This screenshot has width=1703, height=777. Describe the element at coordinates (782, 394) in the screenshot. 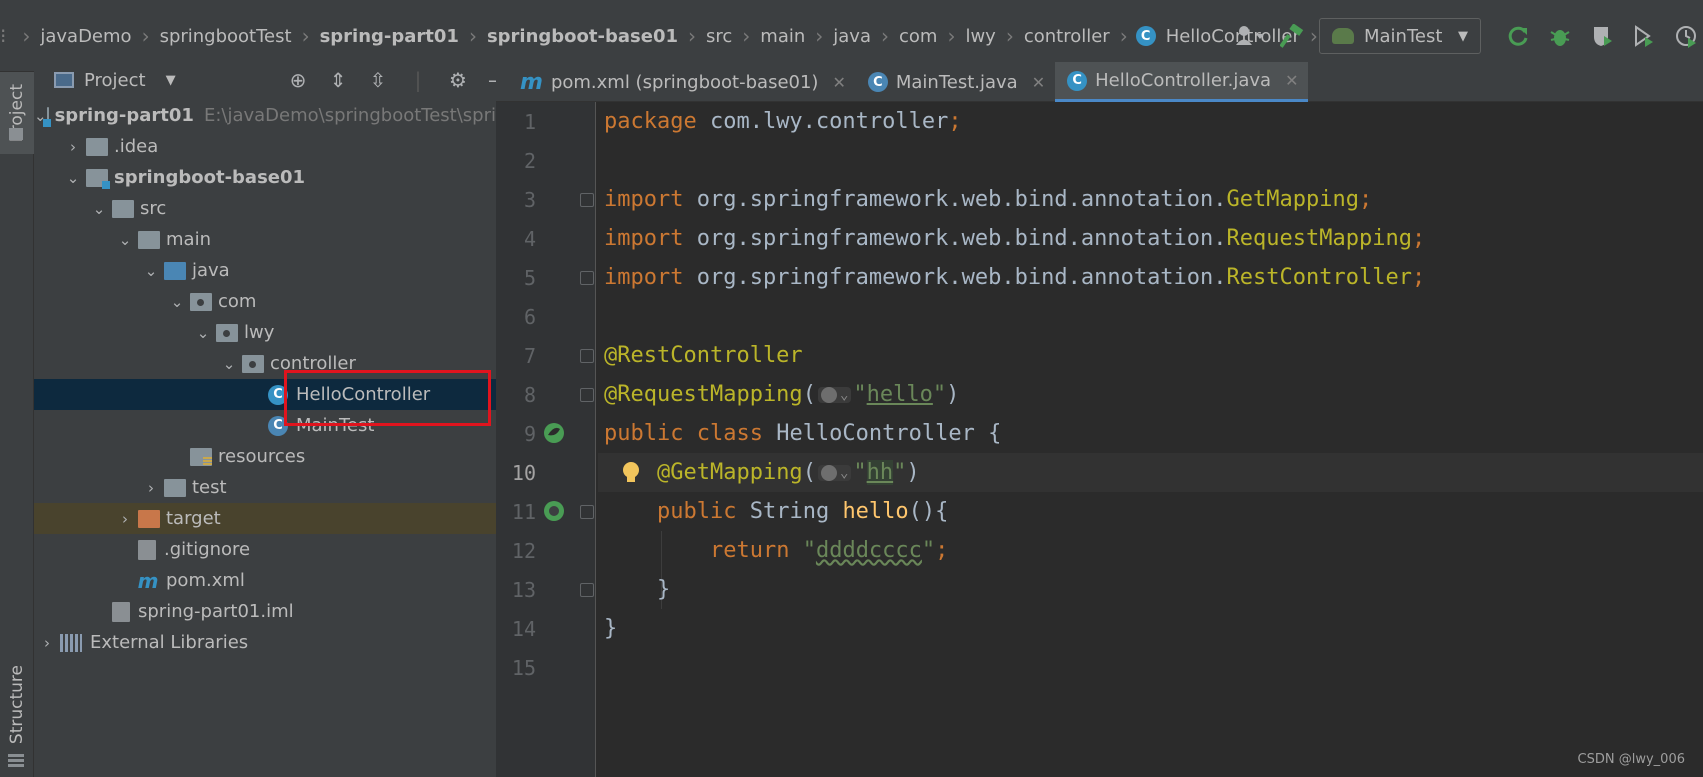

I see `code-line: @RequestMapping(⌄ " hello ")` at that location.